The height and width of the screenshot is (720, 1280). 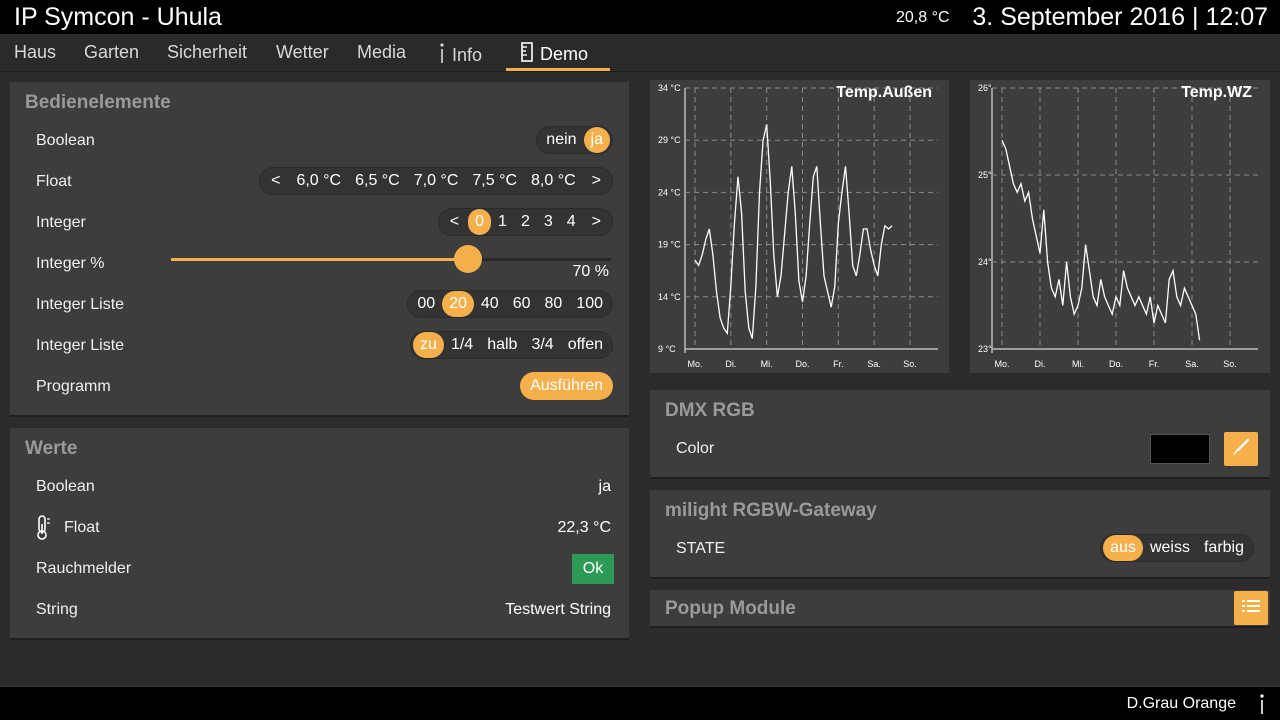 What do you see at coordinates (554, 304) in the screenshot?
I see `liste-option: 80` at bounding box center [554, 304].